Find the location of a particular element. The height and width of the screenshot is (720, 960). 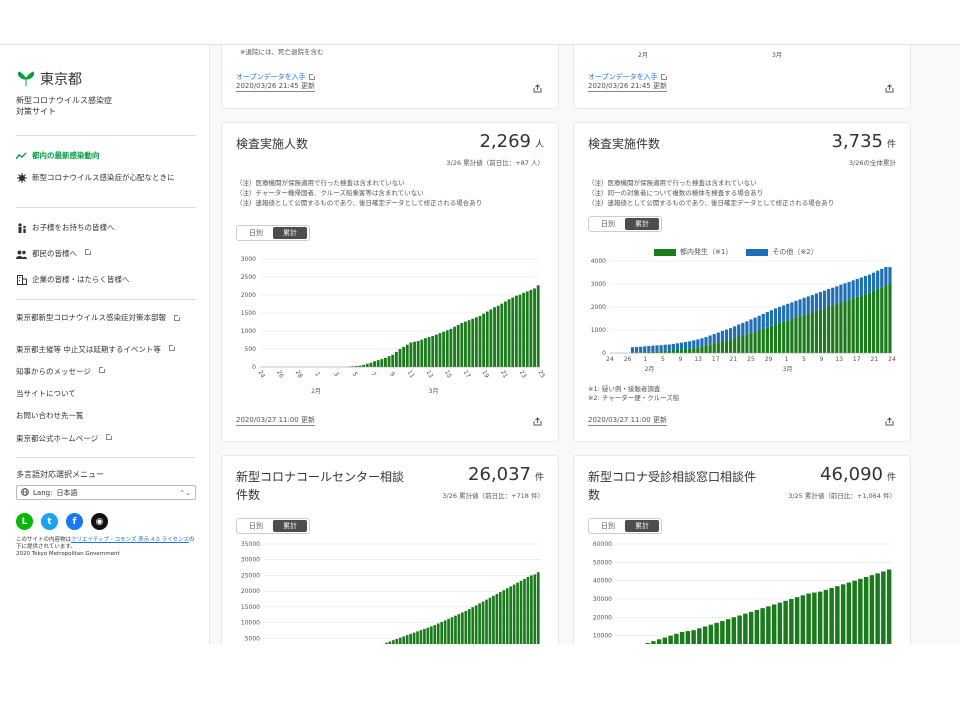

cumulative-button: 累計 is located at coordinates (642, 526).